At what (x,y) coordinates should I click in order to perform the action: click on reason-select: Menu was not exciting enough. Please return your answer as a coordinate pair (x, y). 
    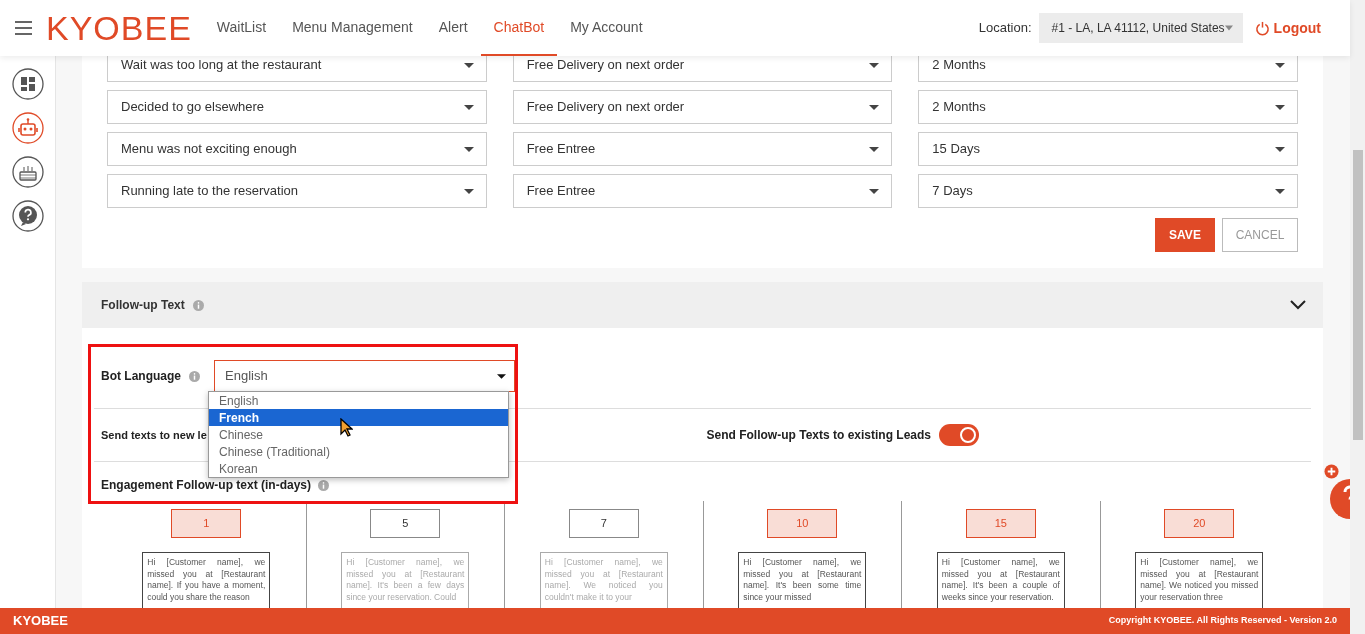
    Looking at the image, I should click on (297, 149).